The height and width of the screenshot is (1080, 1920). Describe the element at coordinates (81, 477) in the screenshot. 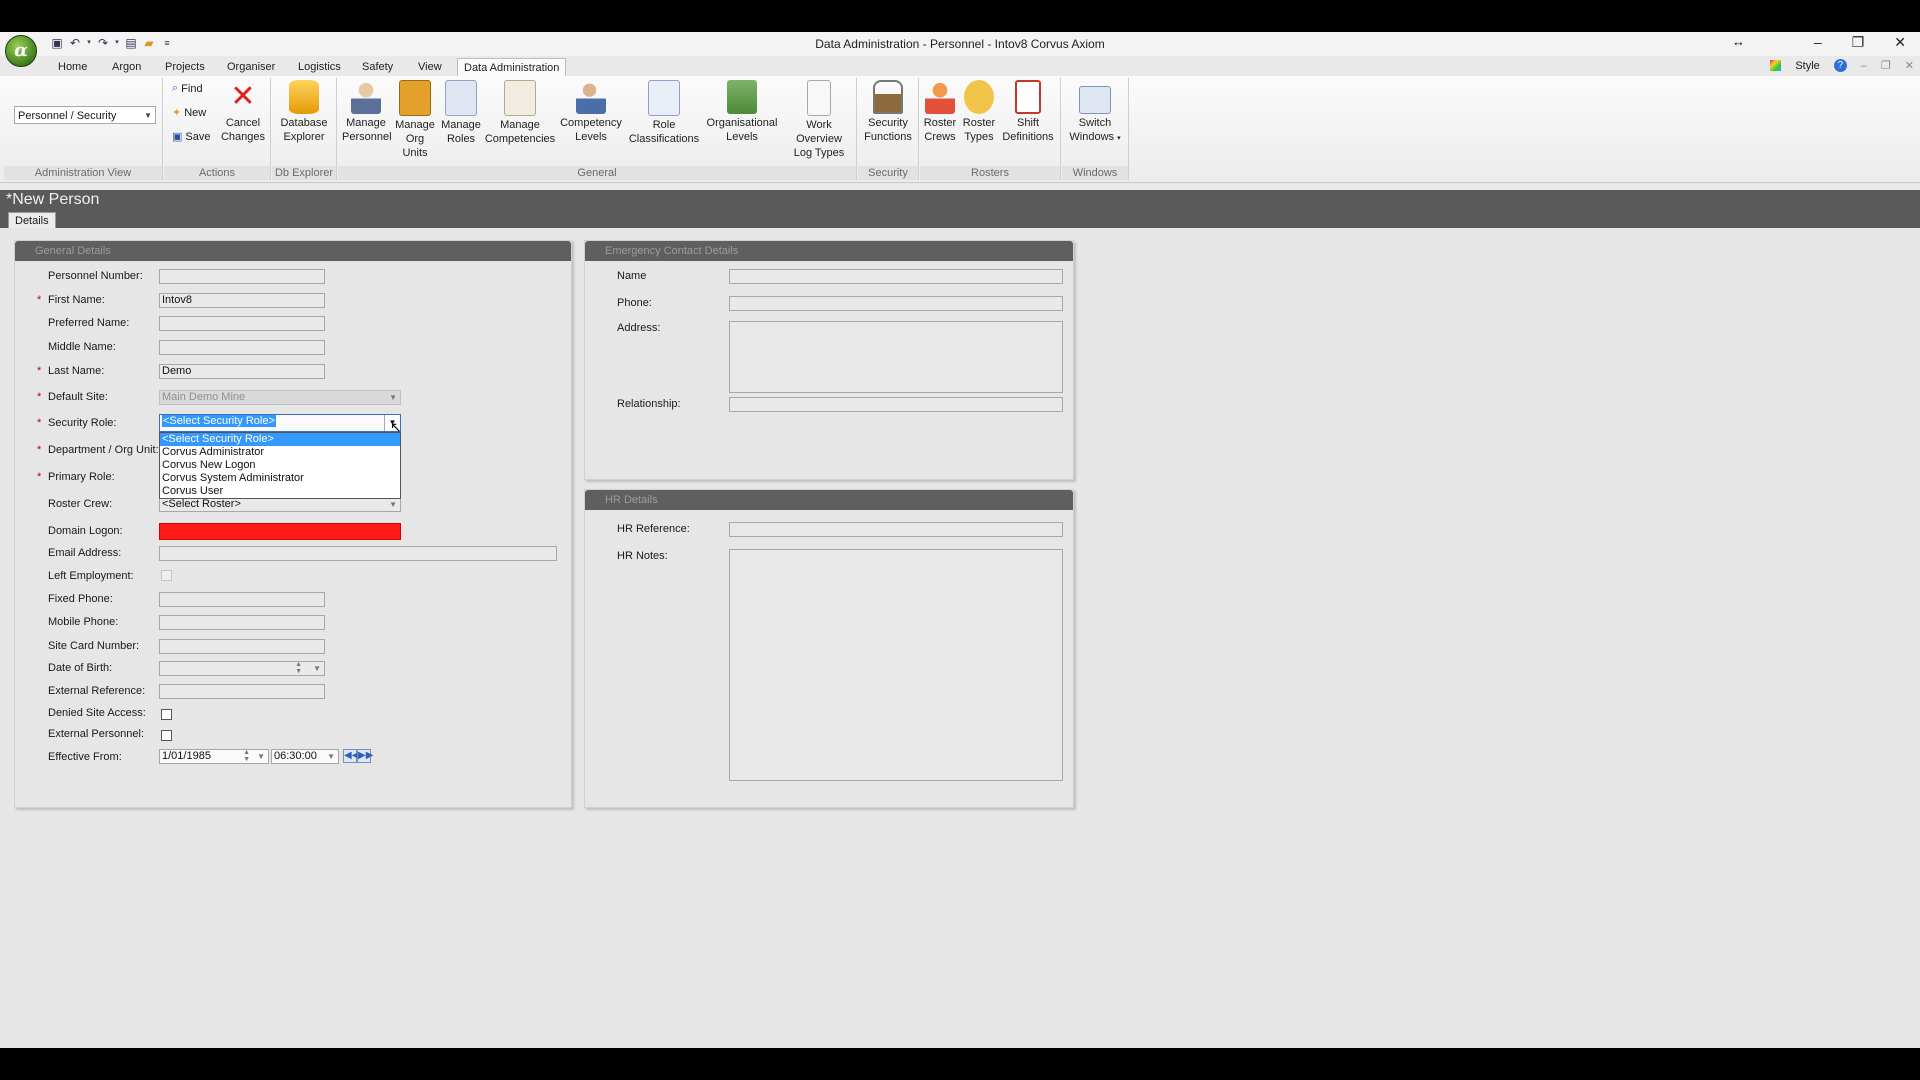

I see `primary-role-label: Primary Role:` at that location.